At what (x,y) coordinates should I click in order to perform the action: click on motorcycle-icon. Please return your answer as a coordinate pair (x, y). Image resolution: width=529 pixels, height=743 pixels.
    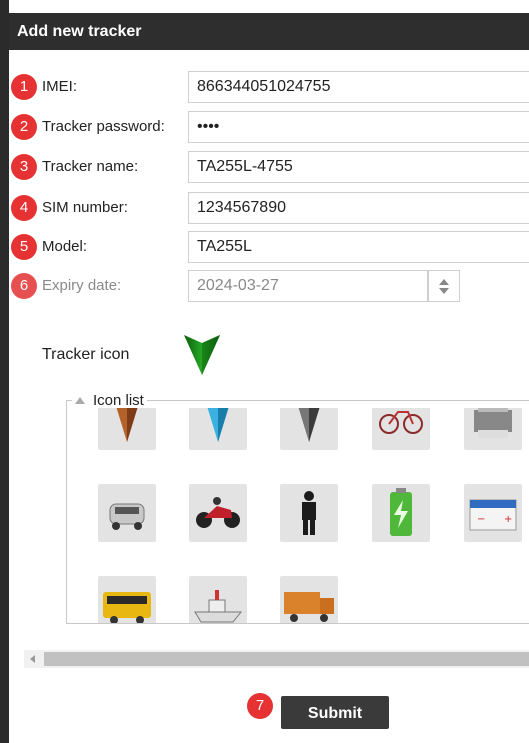
    Looking at the image, I should click on (218, 513).